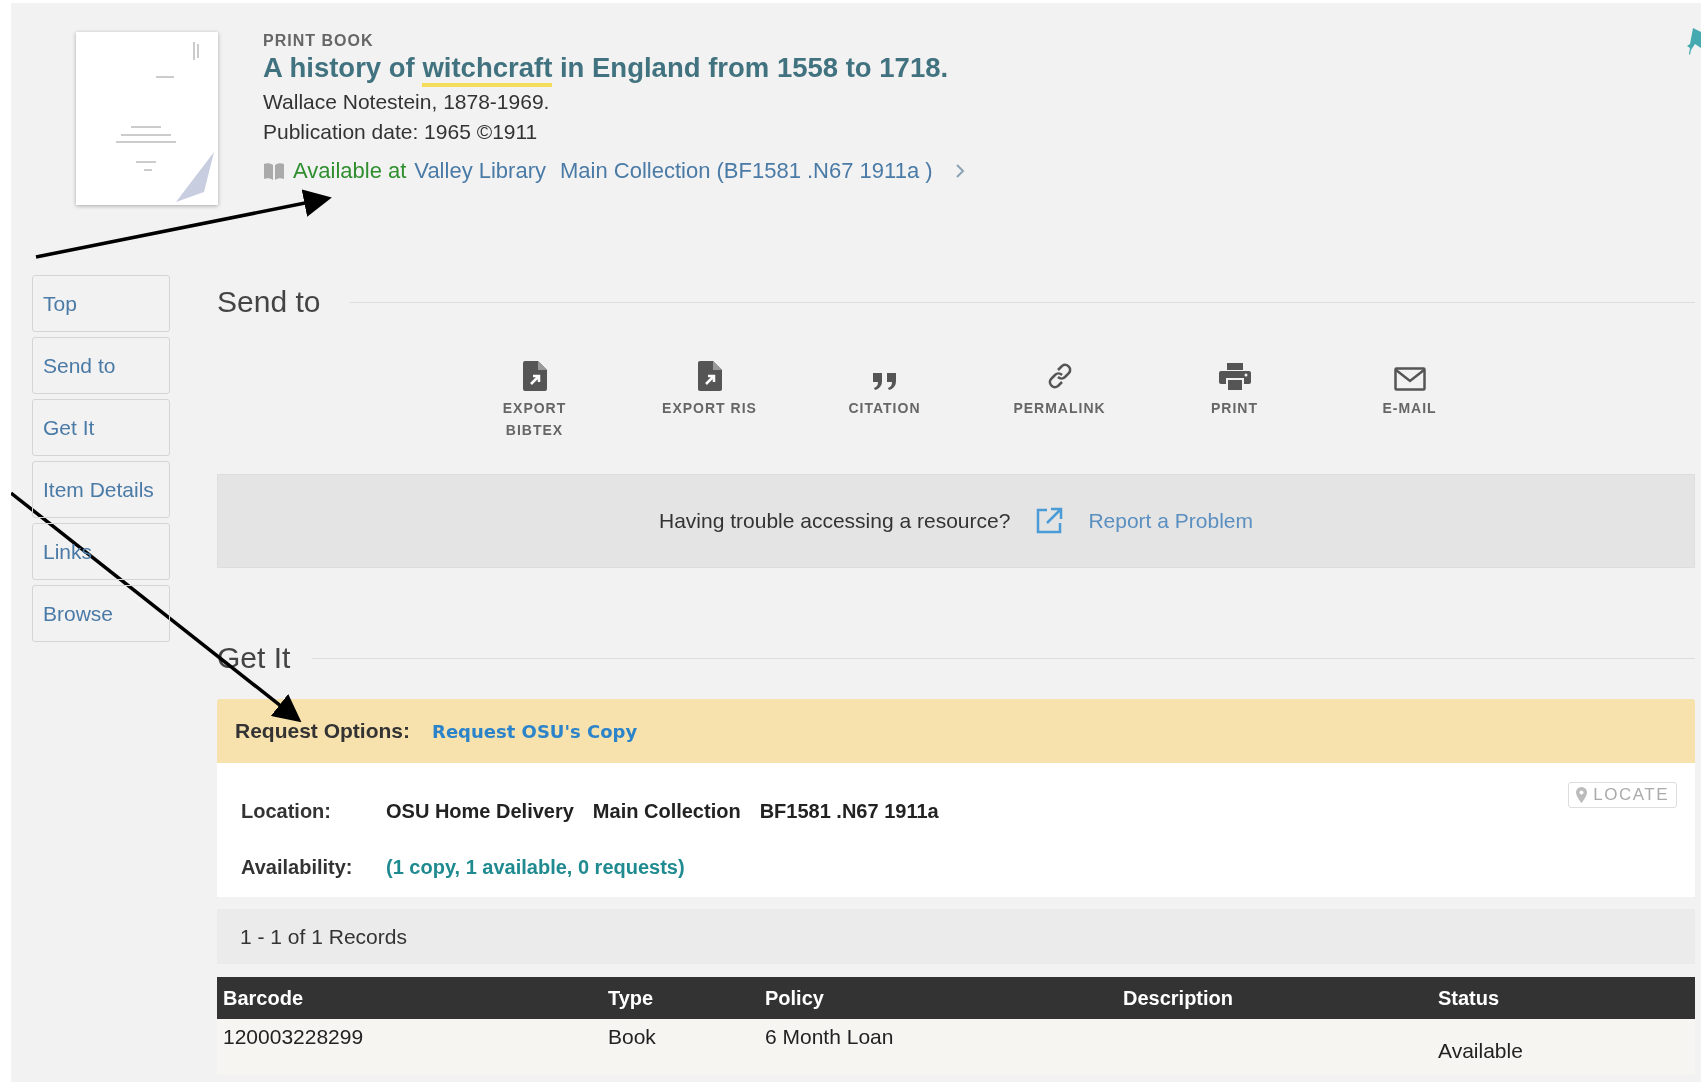 The height and width of the screenshot is (1082, 1701). I want to click on send-to-action: PRINT, so click(1234, 404).